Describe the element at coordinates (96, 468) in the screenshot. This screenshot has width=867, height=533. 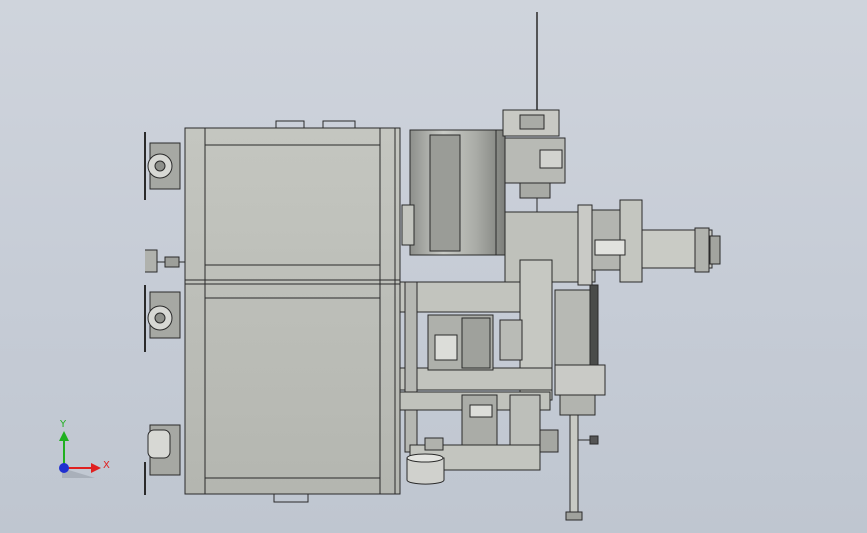
I see `x-arrowhead-icon` at that location.